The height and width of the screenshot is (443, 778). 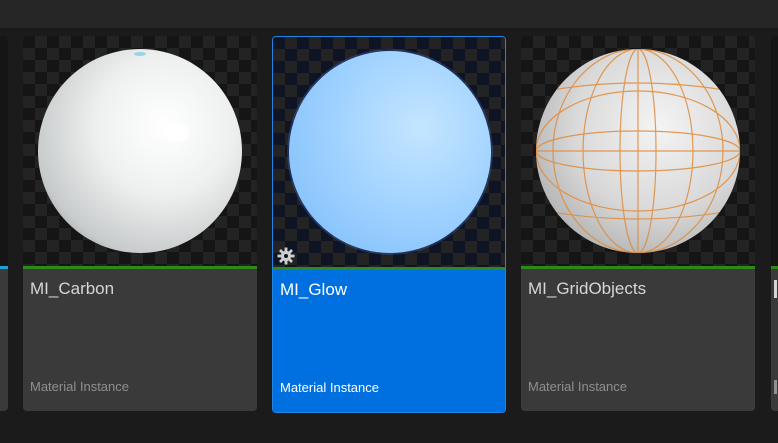 I want to click on asset-type-fragment, so click(x=775, y=387).